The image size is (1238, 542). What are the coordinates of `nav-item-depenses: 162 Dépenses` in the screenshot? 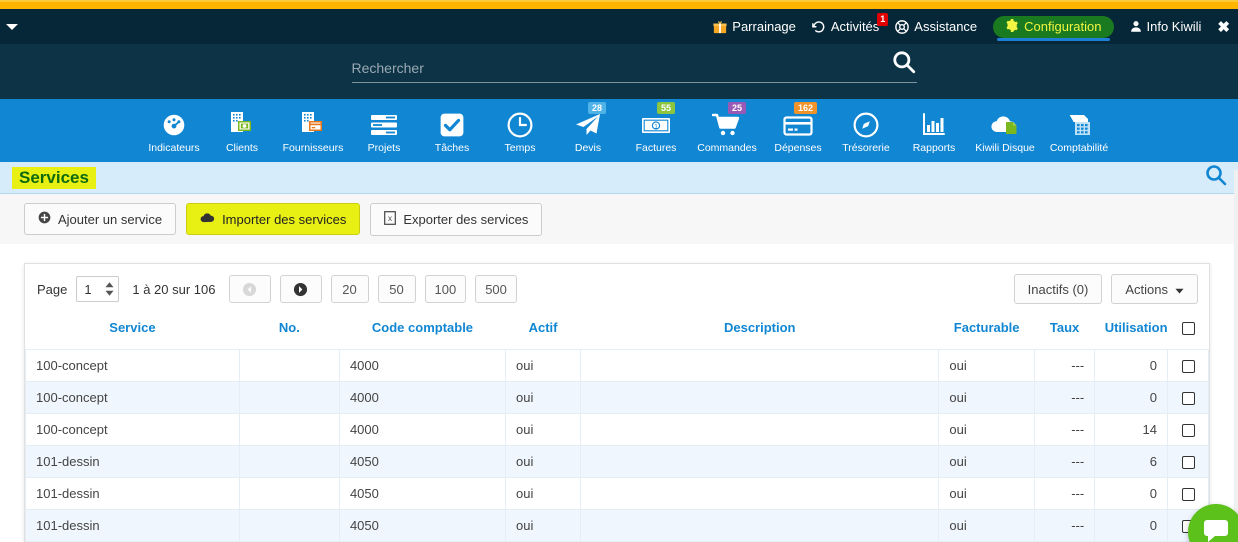 It's located at (798, 127).